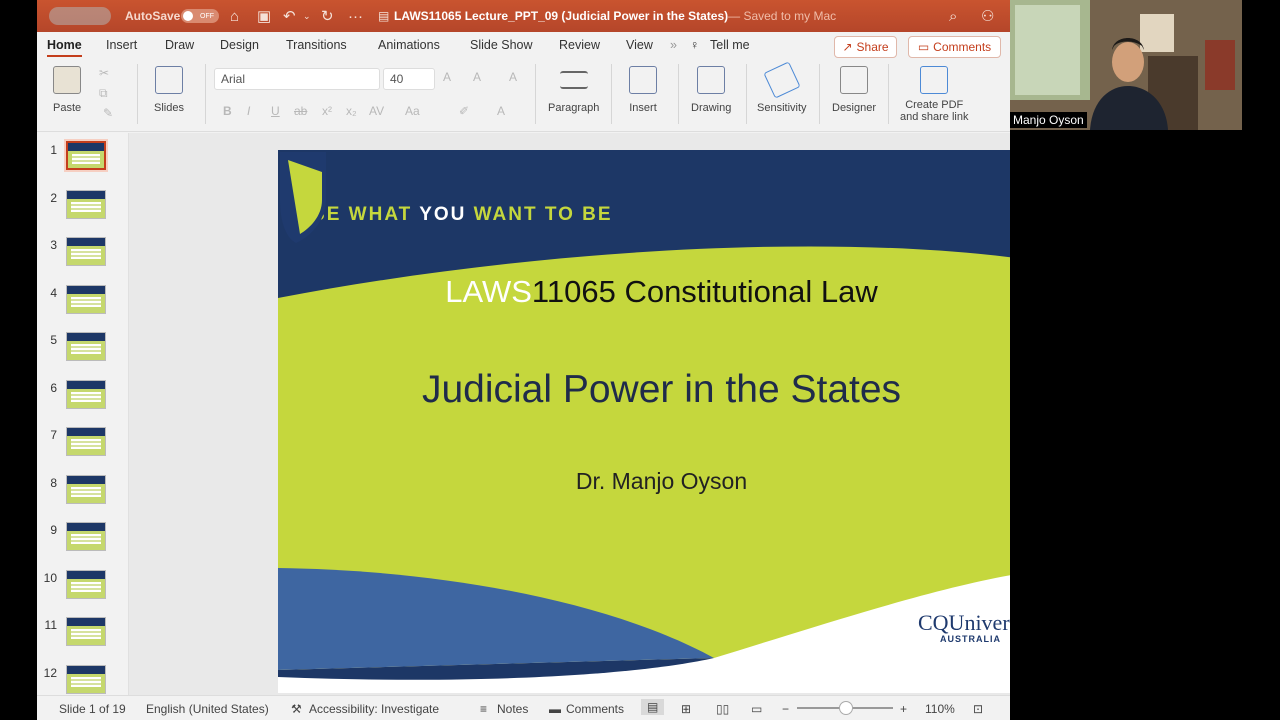  What do you see at coordinates (327, 111) in the screenshot?
I see `superscript-icon: x²` at bounding box center [327, 111].